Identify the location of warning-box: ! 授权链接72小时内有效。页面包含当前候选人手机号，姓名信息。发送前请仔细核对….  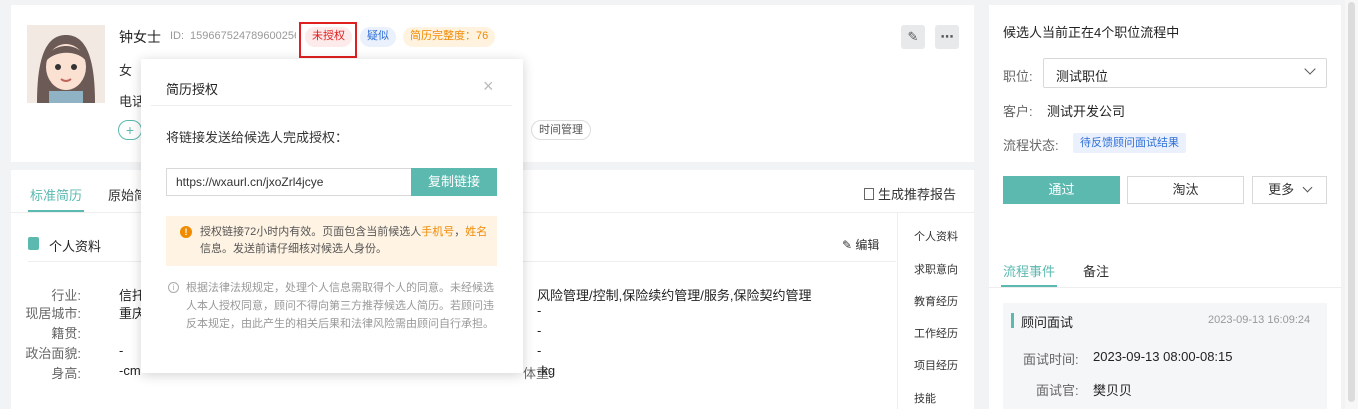
(331, 241).